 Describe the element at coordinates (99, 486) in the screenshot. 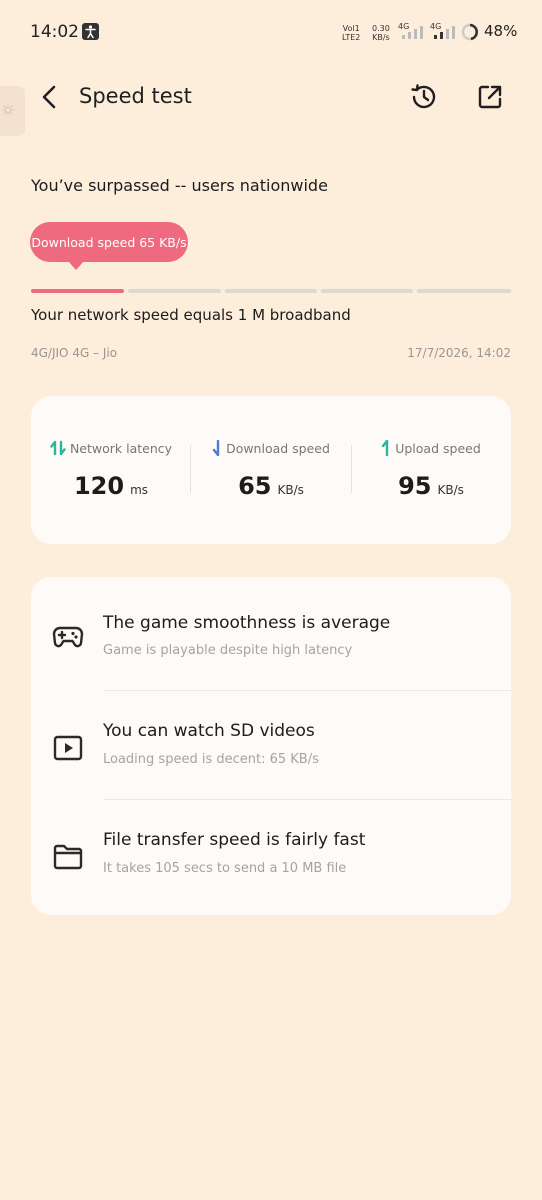

I see `stat-value: 120` at that location.